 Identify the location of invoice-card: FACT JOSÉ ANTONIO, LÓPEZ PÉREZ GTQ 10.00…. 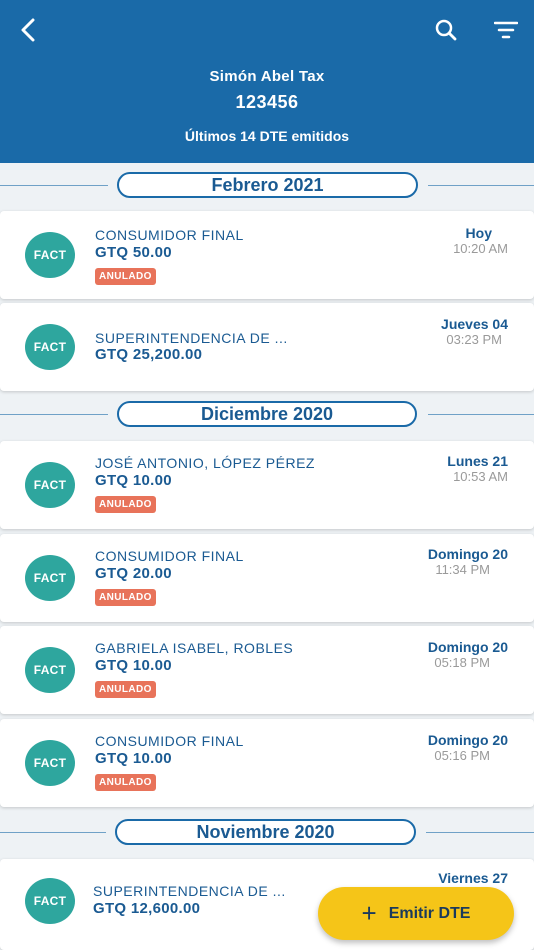
(267, 485).